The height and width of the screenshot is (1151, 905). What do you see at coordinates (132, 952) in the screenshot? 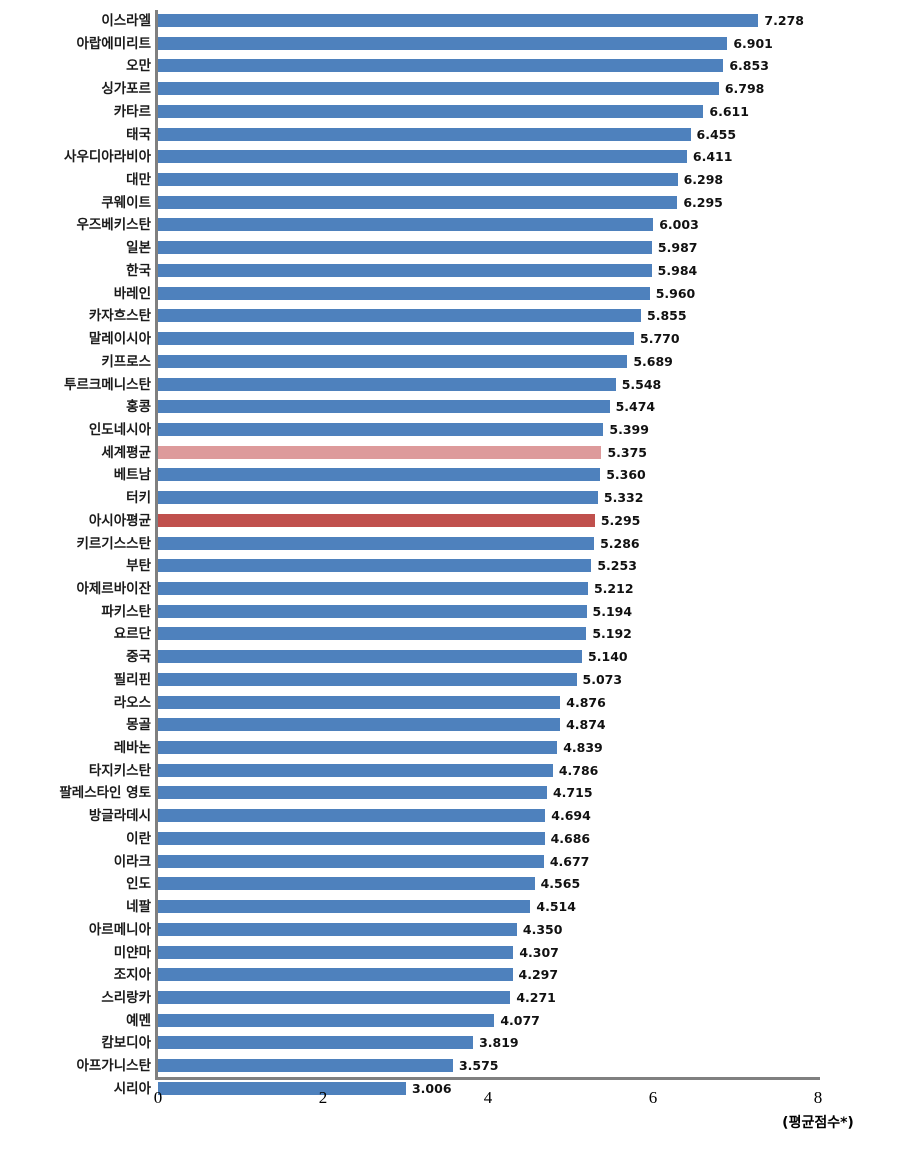
I see `category-label: 미얀마` at bounding box center [132, 952].